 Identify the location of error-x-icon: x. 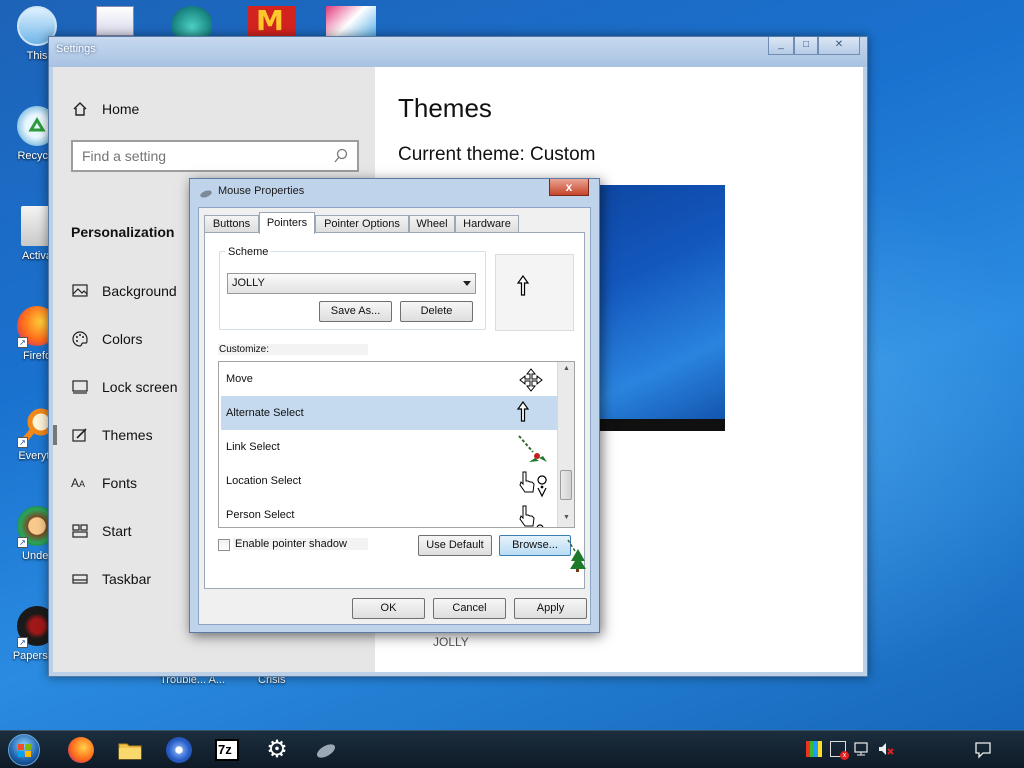
(844, 755).